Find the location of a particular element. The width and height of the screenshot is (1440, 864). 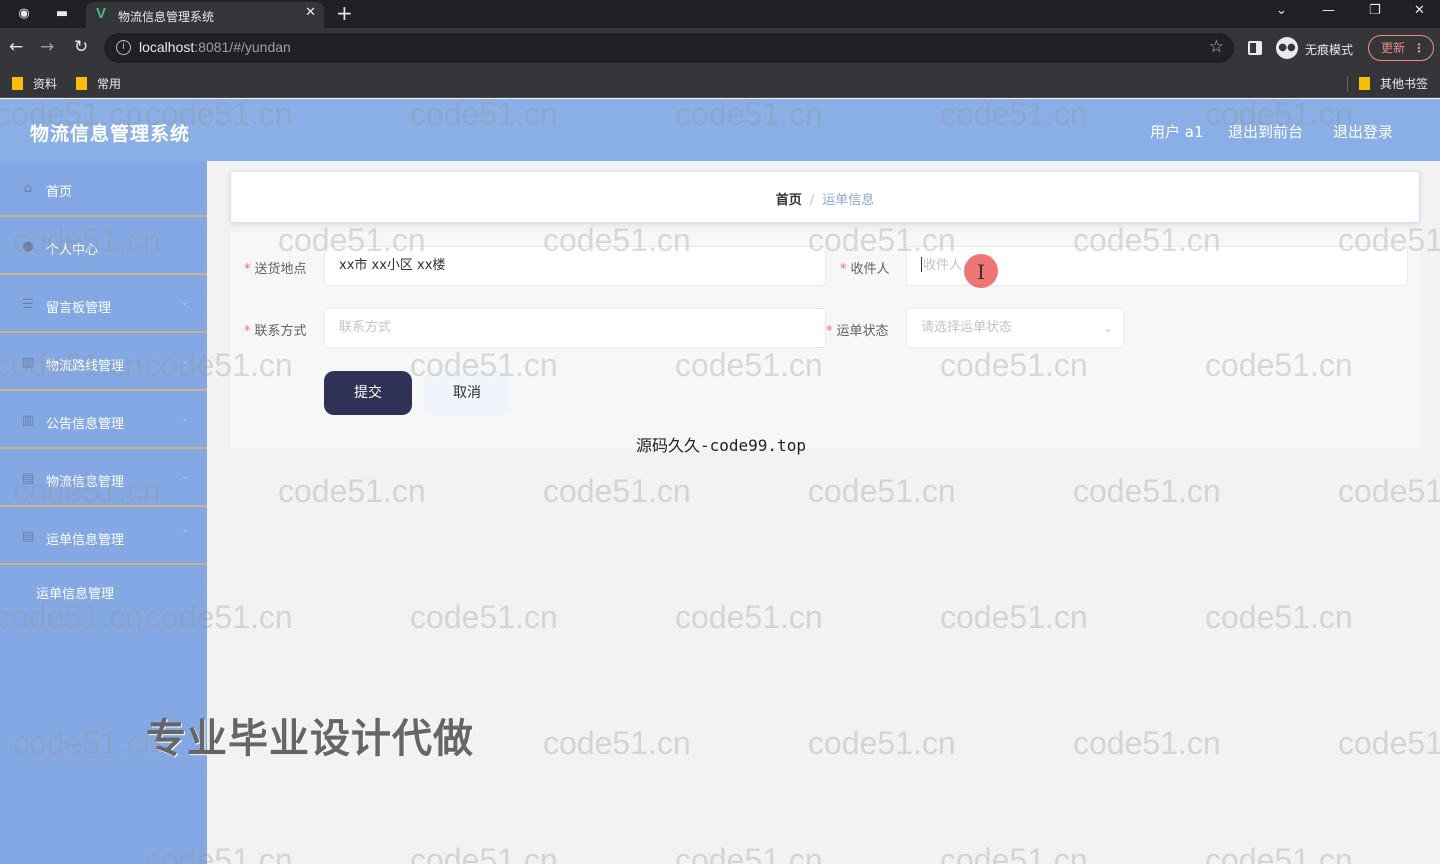

bookmark-star-icon: ☆ is located at coordinates (1216, 47).